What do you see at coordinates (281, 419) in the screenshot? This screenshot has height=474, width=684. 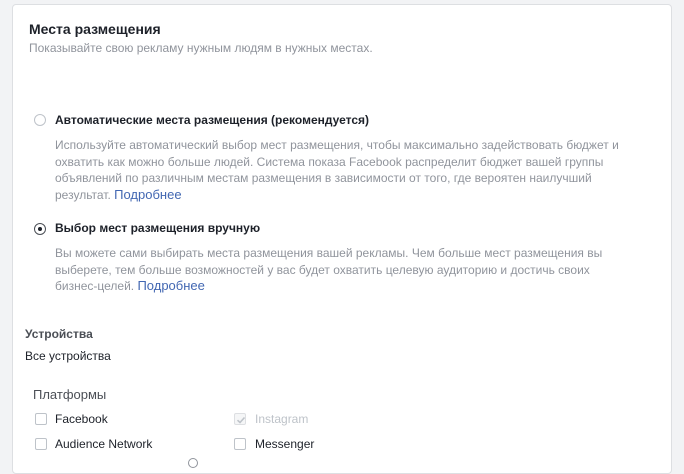 I see `instagram-checkbox-label: Instagram` at bounding box center [281, 419].